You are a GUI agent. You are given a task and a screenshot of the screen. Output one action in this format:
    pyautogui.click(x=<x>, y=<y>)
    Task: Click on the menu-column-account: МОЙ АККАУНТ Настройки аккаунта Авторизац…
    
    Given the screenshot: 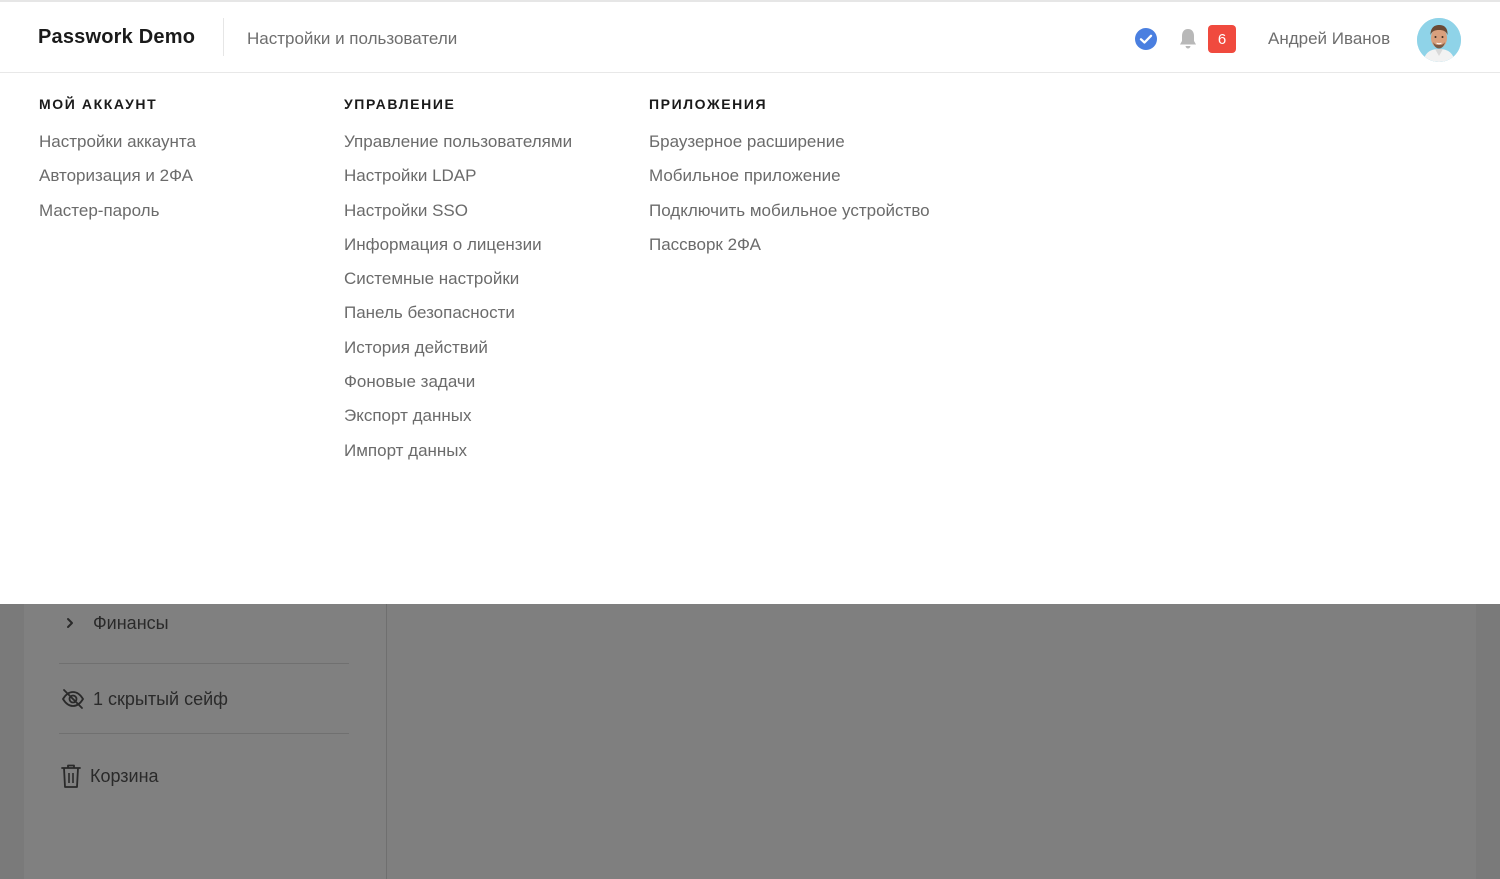 What is the action you would take?
    pyautogui.click(x=117, y=164)
    